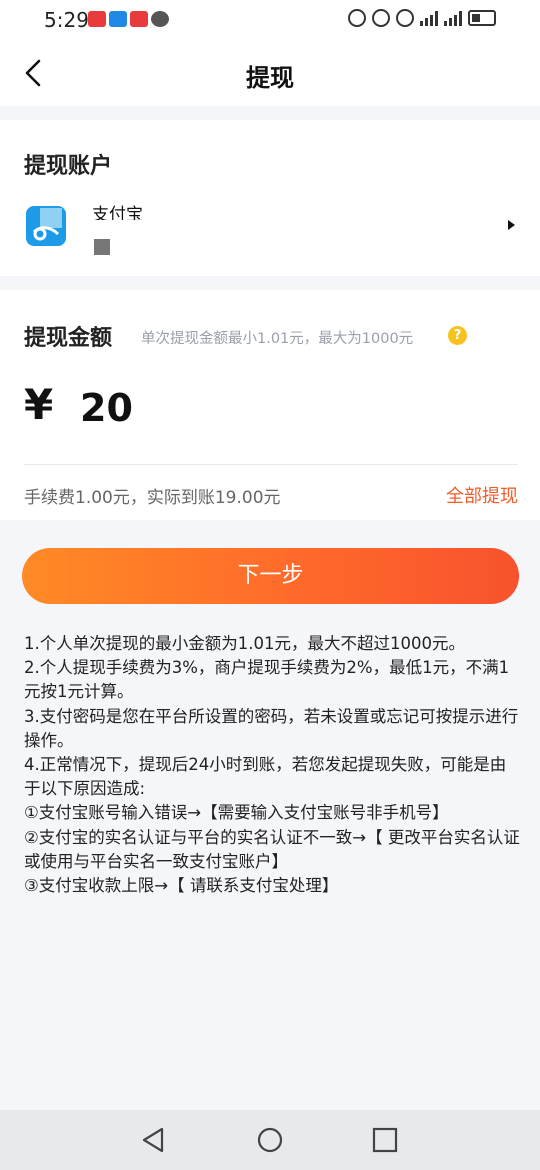 This screenshot has width=540, height=1170. Describe the element at coordinates (66, 20) in the screenshot. I see `status-time: 5:29` at that location.